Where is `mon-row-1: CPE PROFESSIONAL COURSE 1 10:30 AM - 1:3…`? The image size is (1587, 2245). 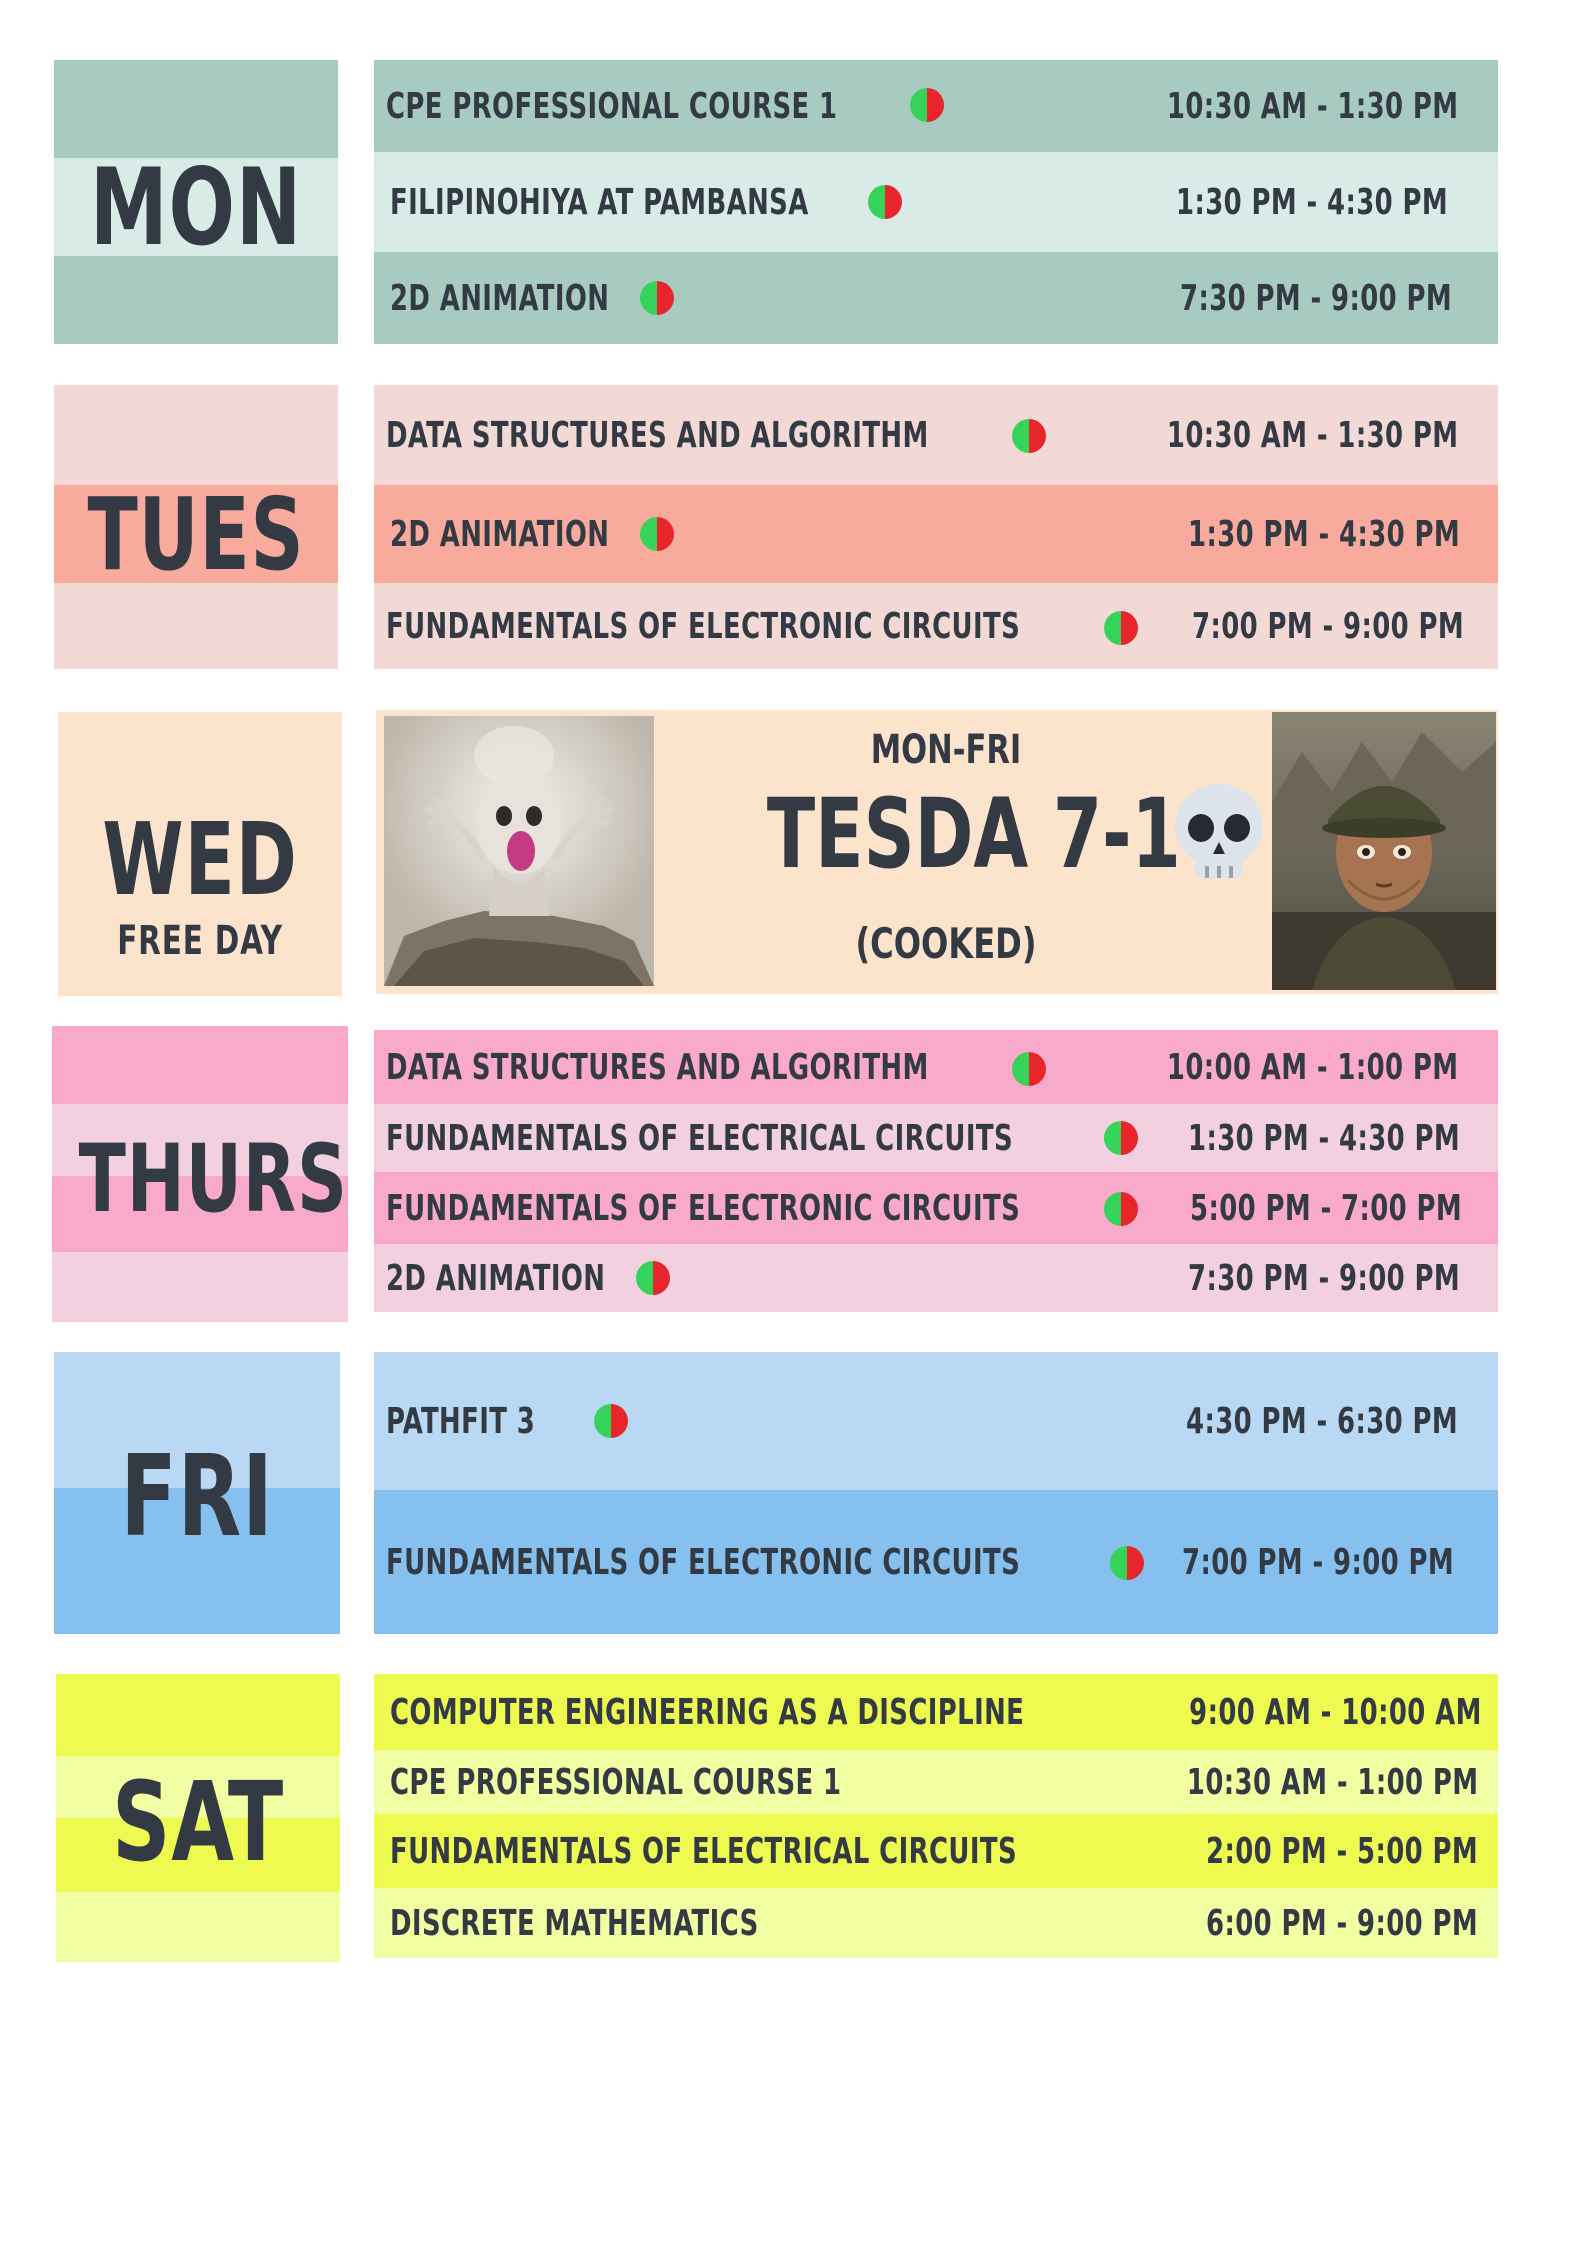 mon-row-1: CPE PROFESSIONAL COURSE 1 10:30 AM - 1:3… is located at coordinates (936, 106).